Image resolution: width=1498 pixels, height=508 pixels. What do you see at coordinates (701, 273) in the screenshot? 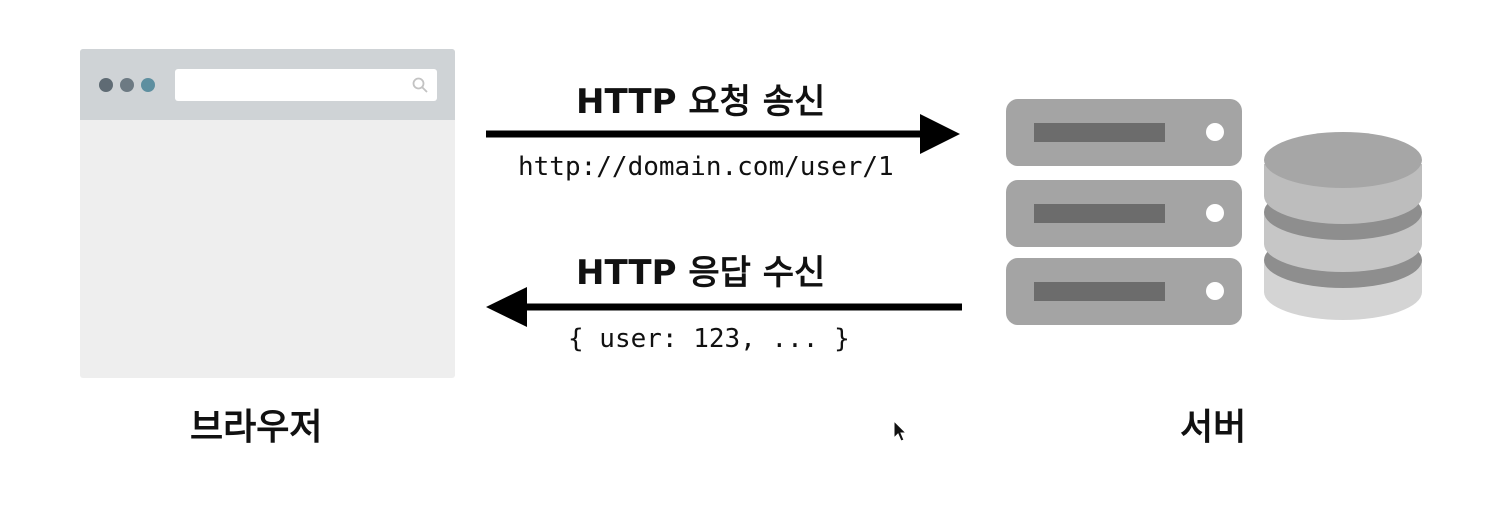
I see `response-title: HTTP 응답 수신` at bounding box center [701, 273].